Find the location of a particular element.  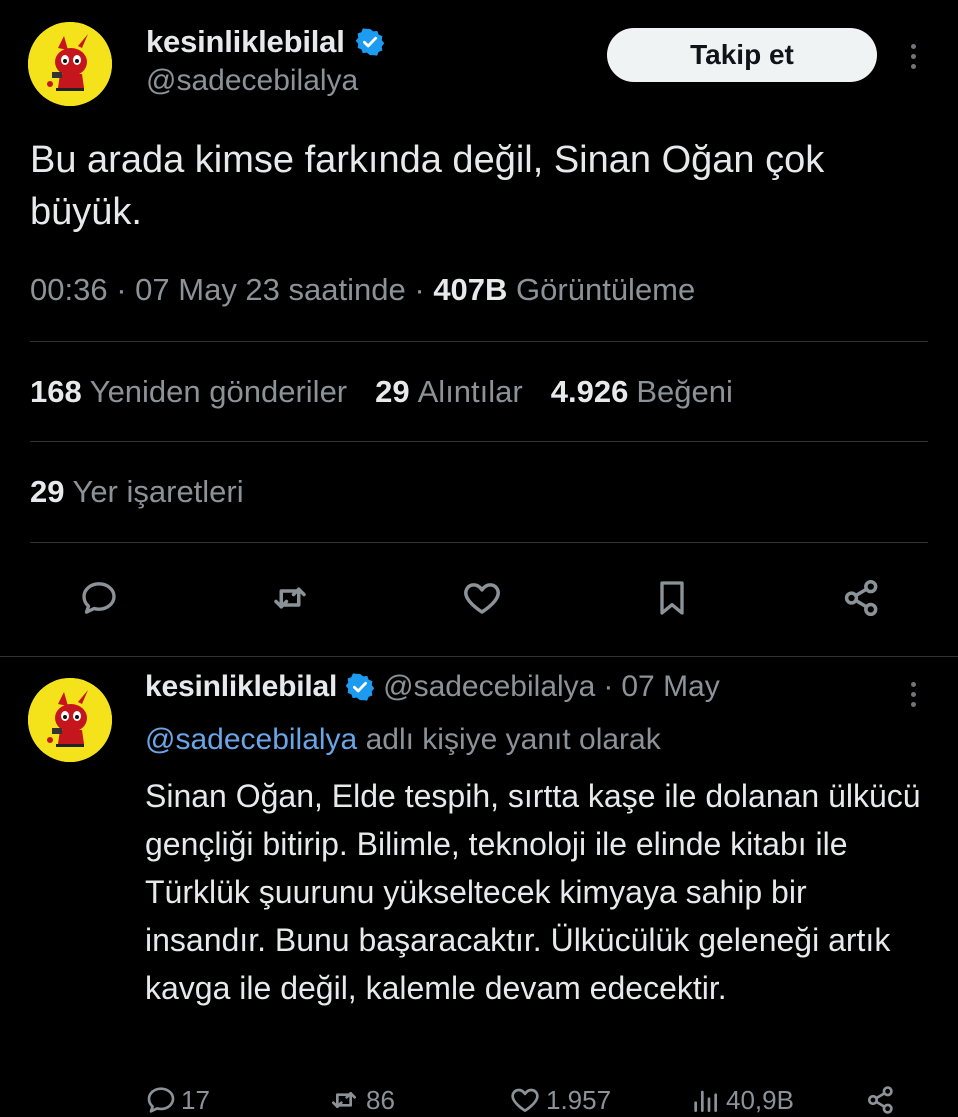

reply-likes-count: 1.957 is located at coordinates (579, 1099).